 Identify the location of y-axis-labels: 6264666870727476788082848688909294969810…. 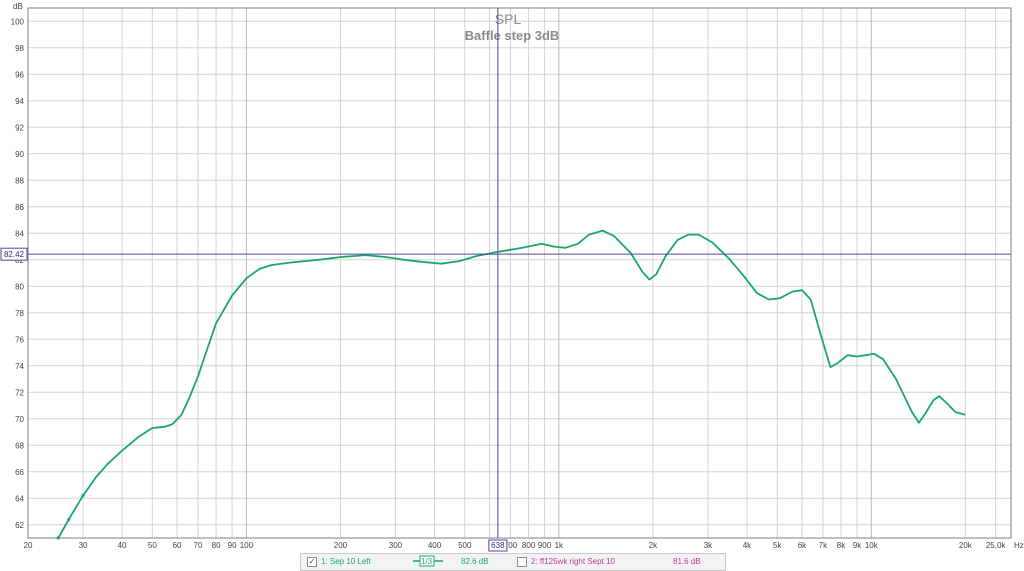
(18, 273).